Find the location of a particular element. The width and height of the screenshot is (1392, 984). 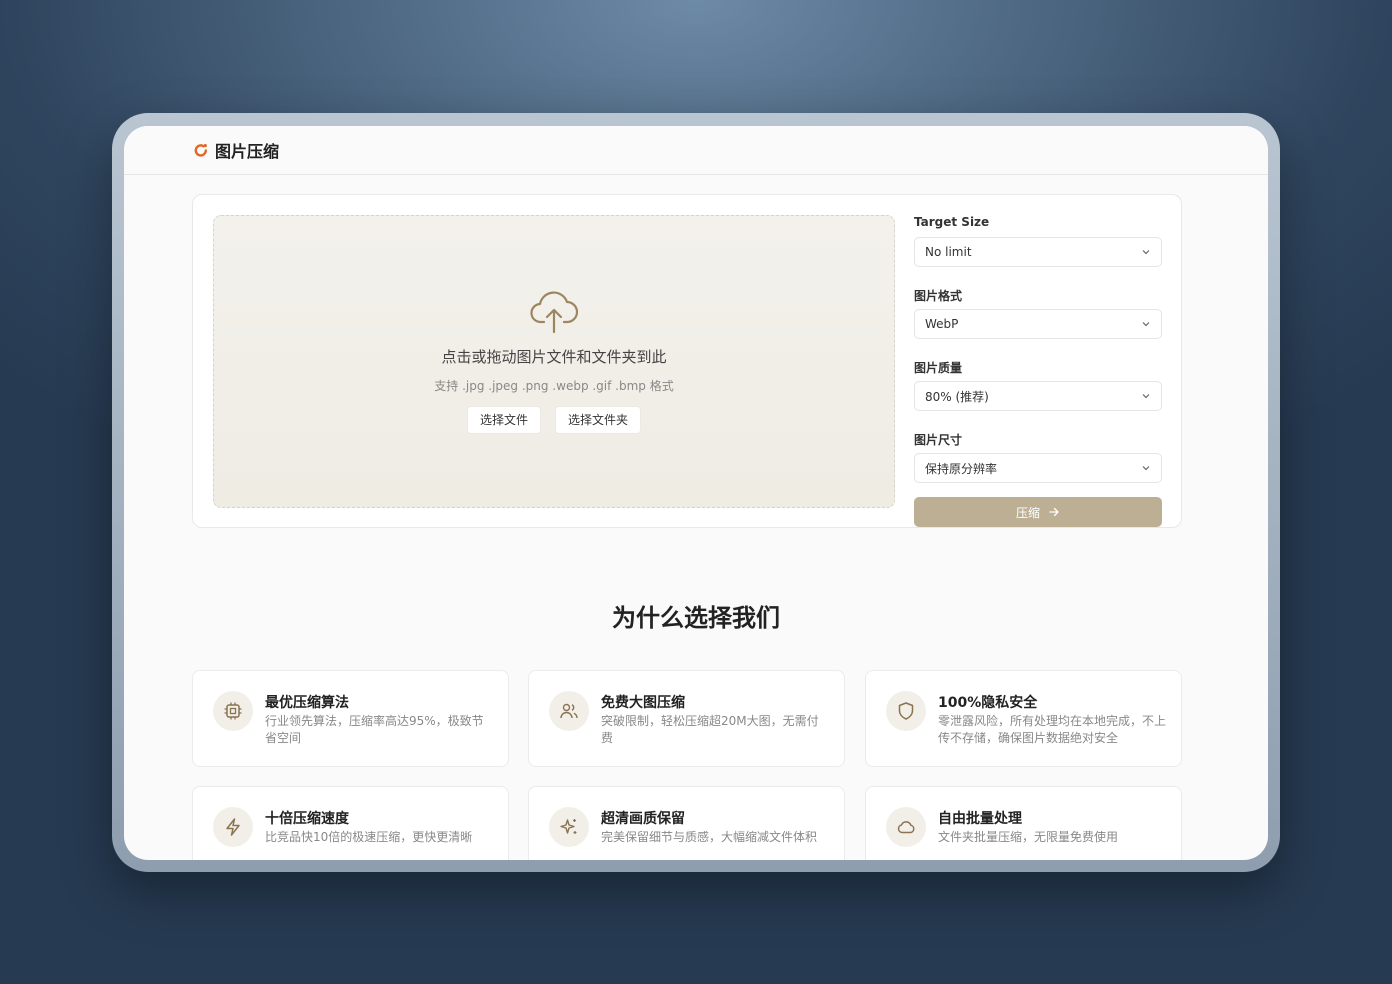

feature-title: 最优压缩算法 is located at coordinates (307, 703).